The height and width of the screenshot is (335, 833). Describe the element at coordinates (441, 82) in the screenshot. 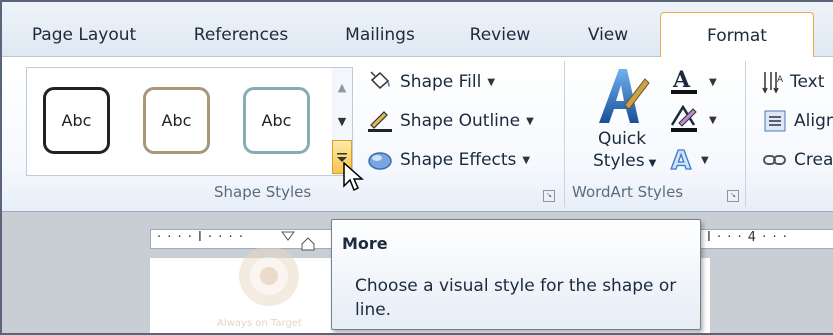

I see `shape-fill-label: Shape Fill` at that location.